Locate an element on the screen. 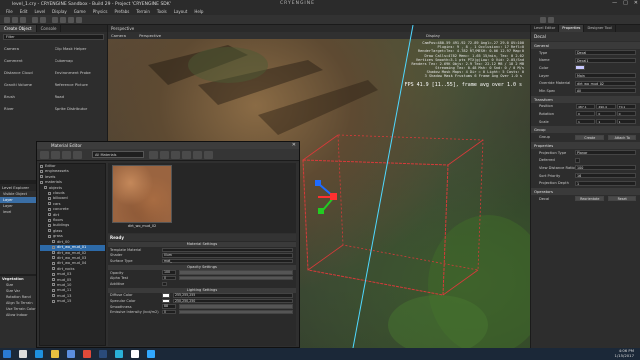  object-item: Comment is located at coordinates (28, 60).